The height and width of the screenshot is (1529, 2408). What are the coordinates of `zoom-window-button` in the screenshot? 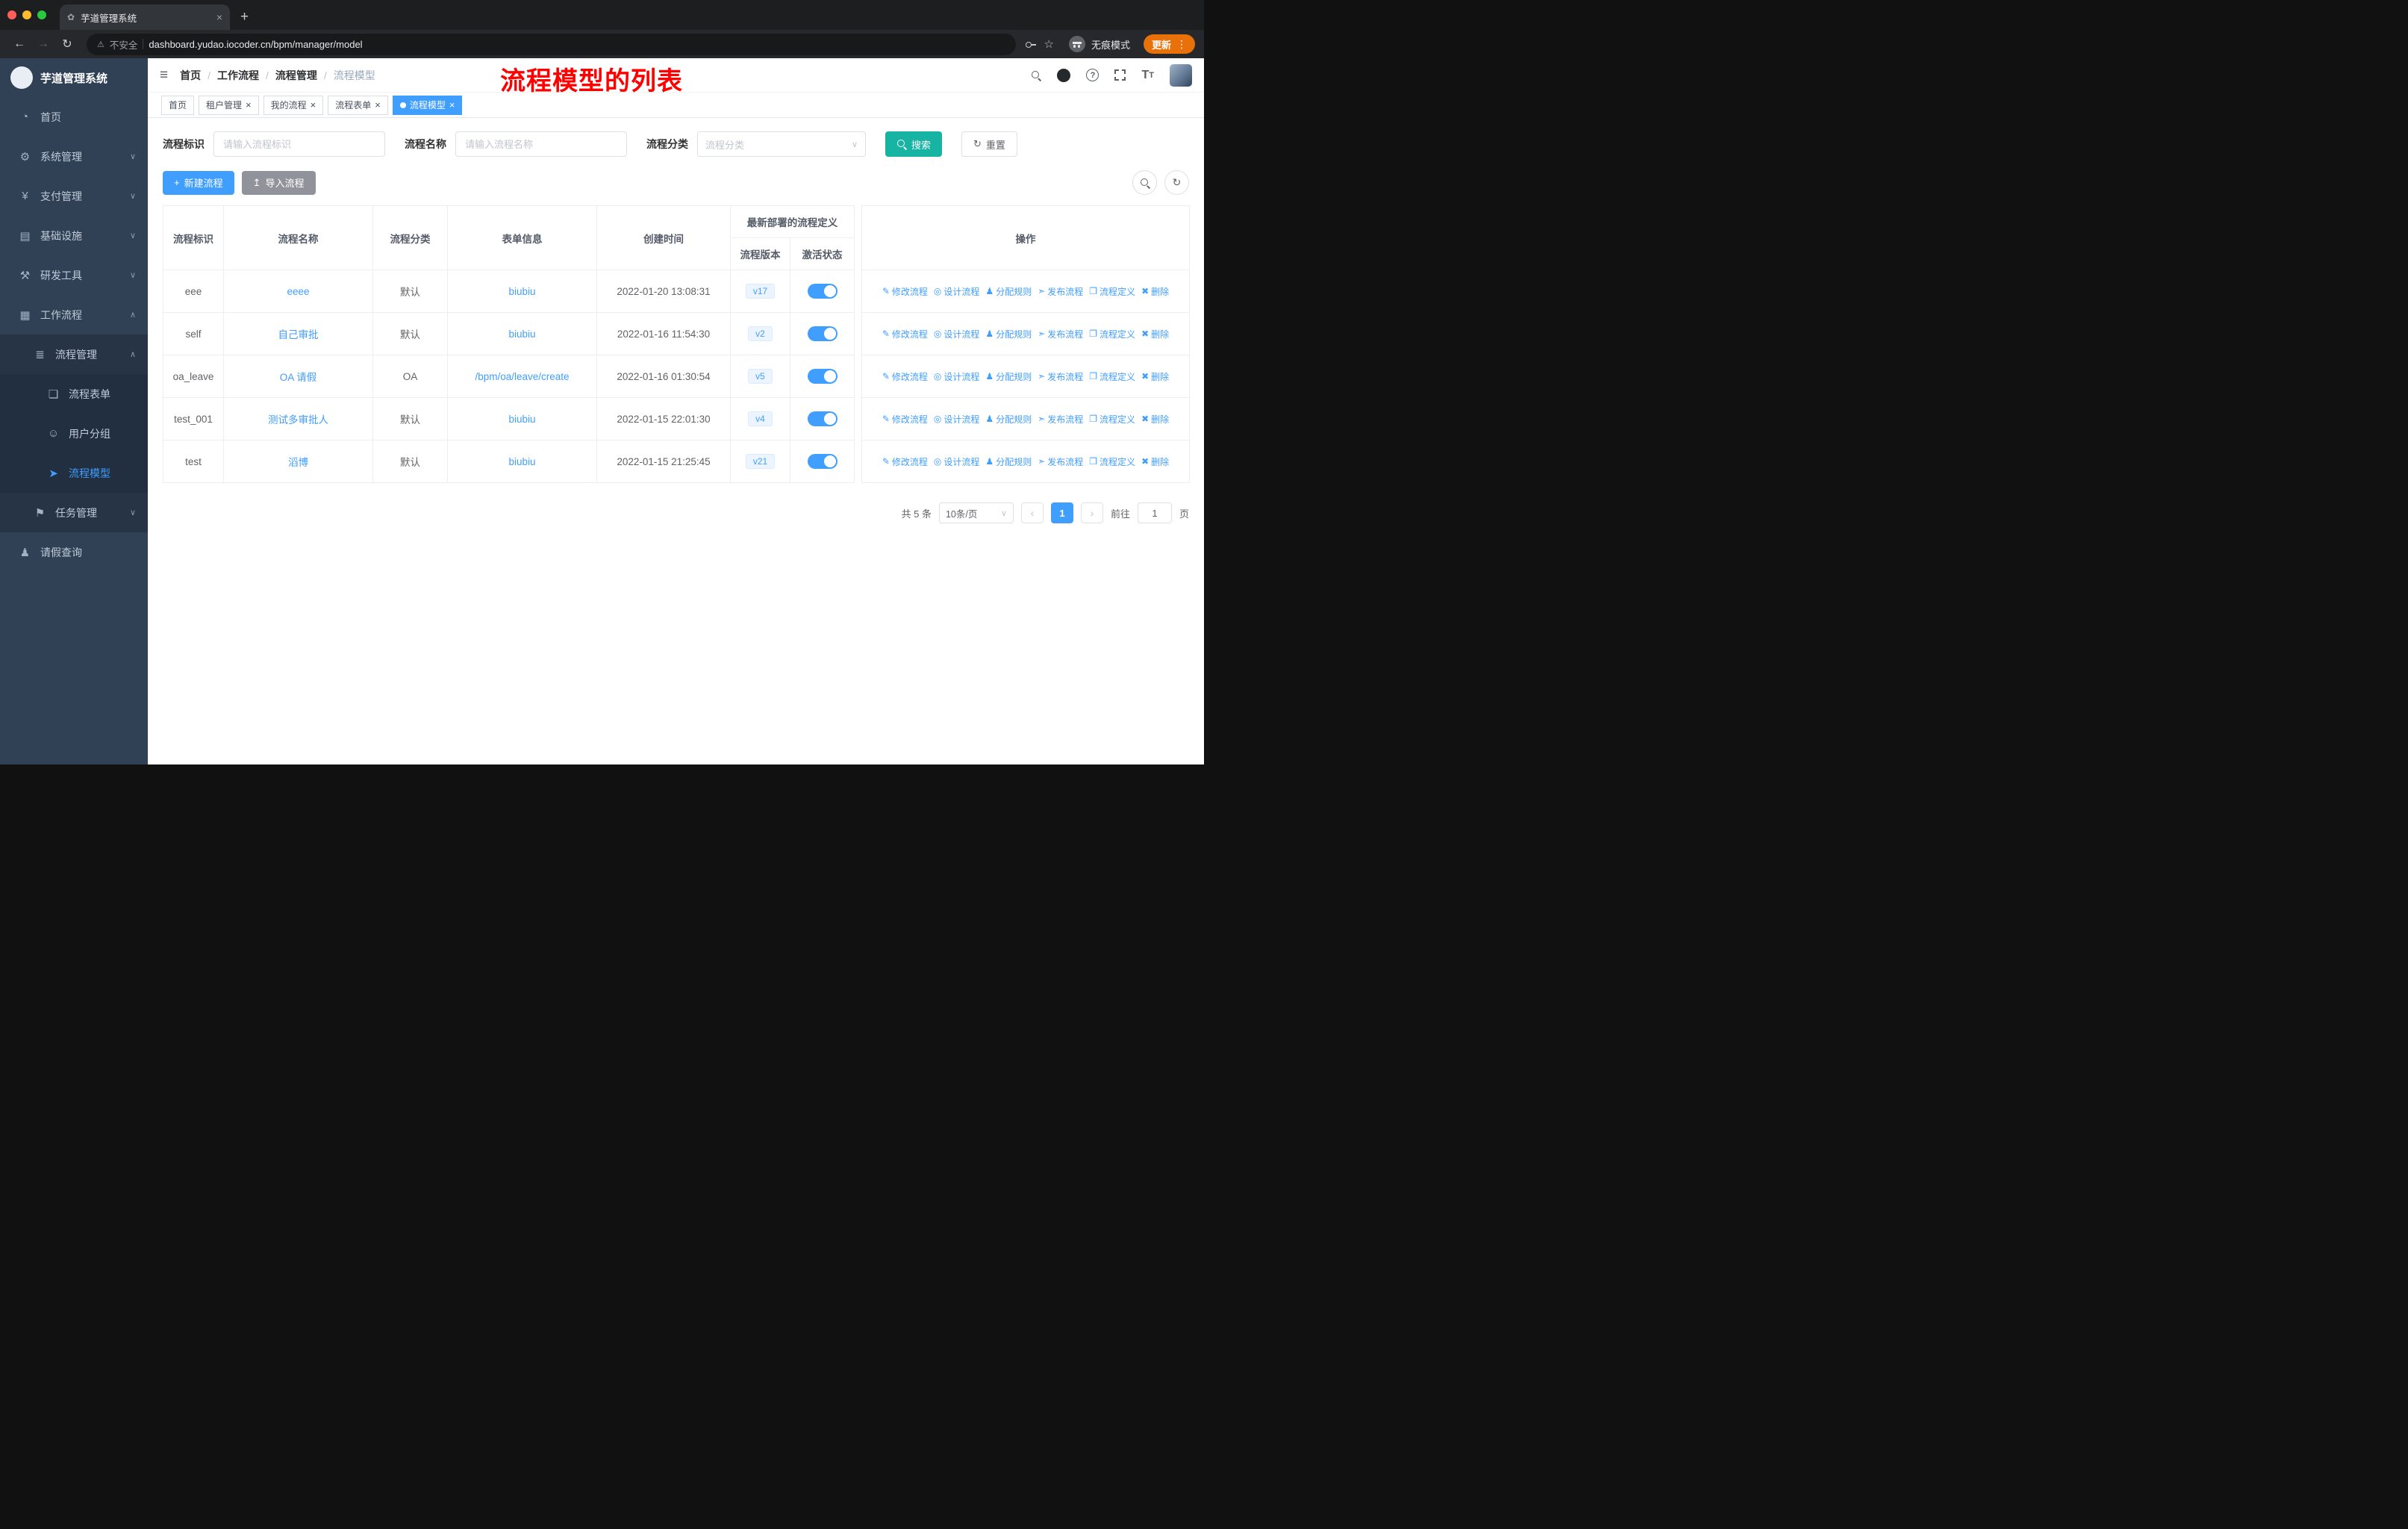 It's located at (41, 15).